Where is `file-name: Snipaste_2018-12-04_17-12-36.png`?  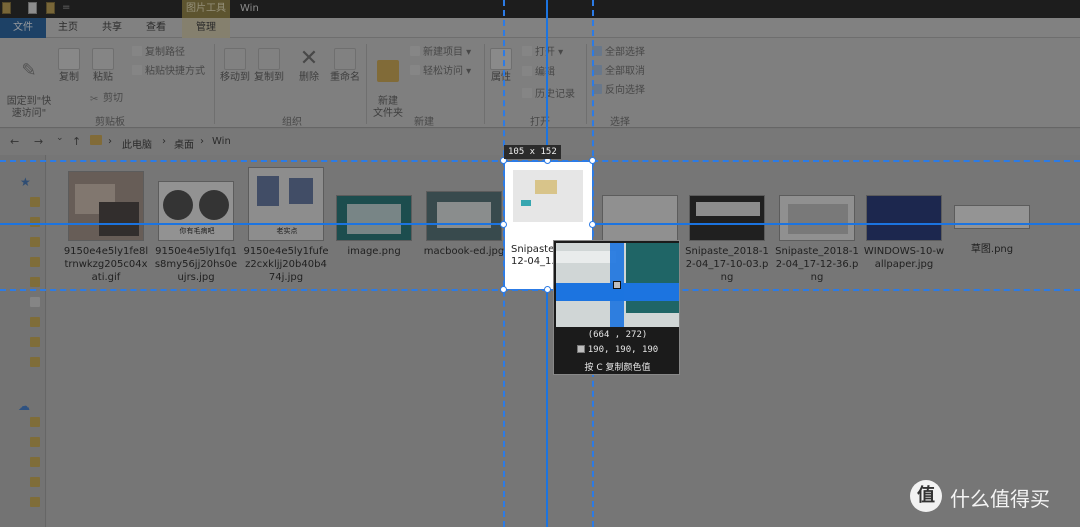 file-name: Snipaste_2018-12-04_17-12-36.png is located at coordinates (817, 264).